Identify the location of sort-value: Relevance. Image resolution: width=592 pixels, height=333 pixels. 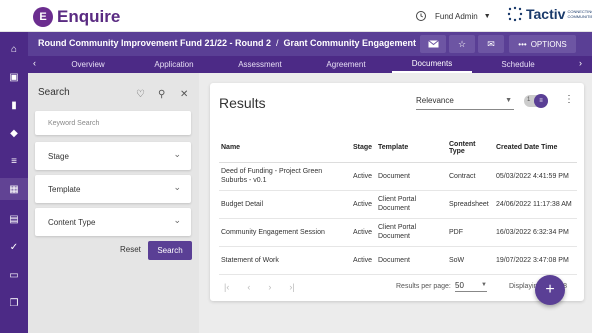
(435, 100).